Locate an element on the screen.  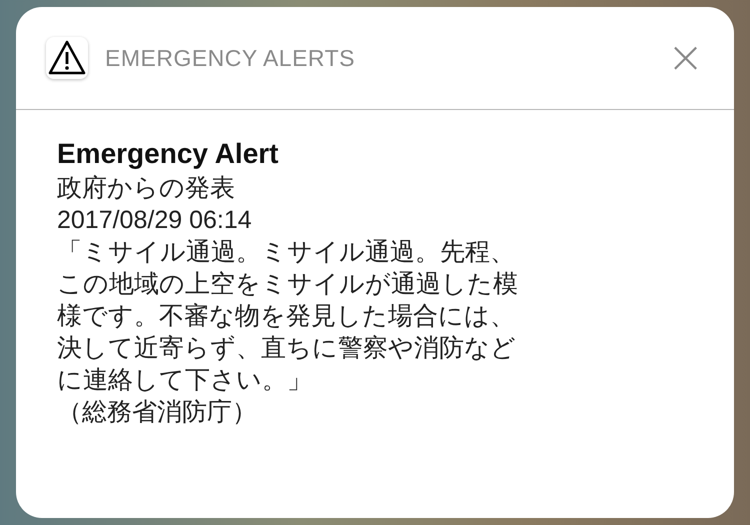
alert-title: Emergency Alert is located at coordinates (168, 154).